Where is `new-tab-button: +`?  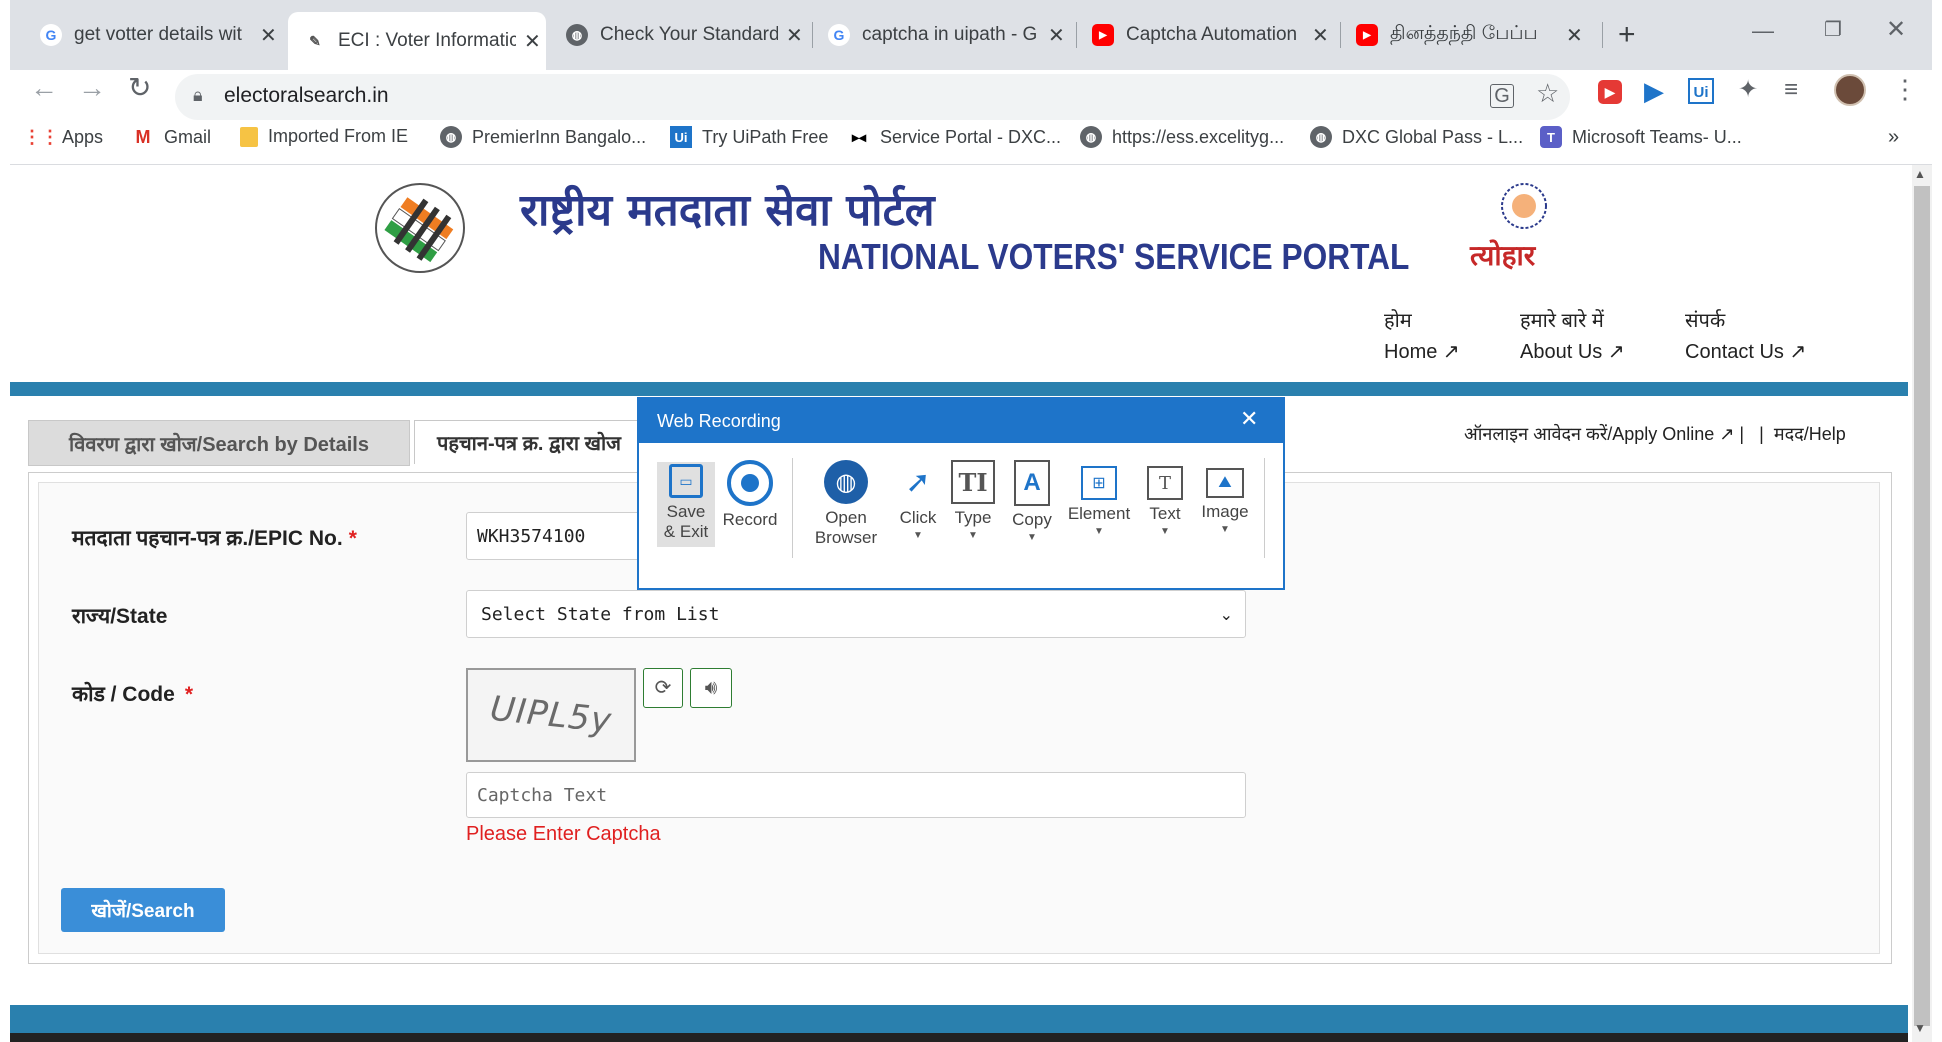 new-tab-button: + is located at coordinates (1627, 35).